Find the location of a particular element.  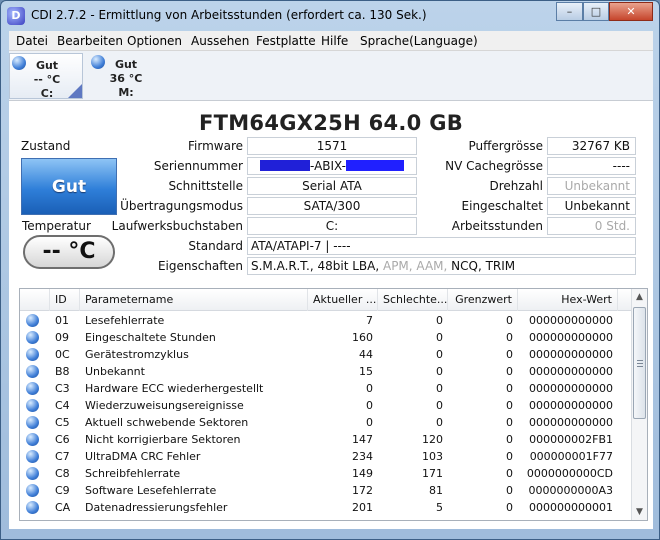

column-header-status is located at coordinates (35, 300).